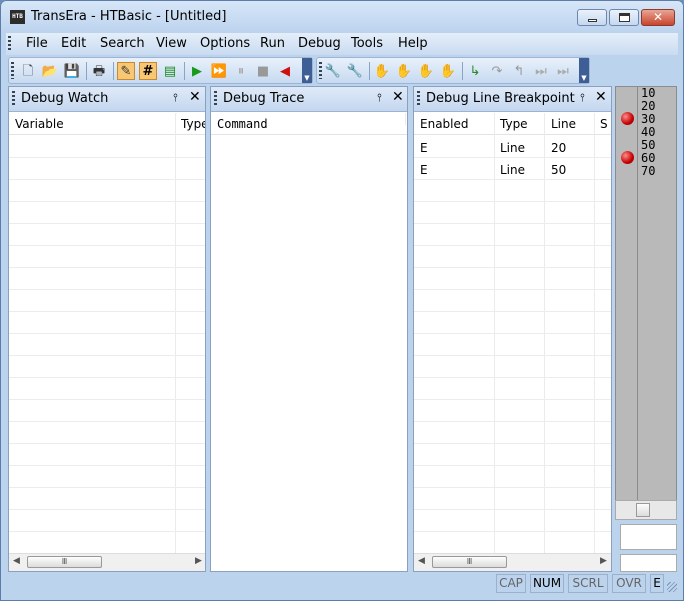  Describe the element at coordinates (107, 99) in the screenshot. I see `panel-header: Debug Watch ⫯ ✕` at that location.